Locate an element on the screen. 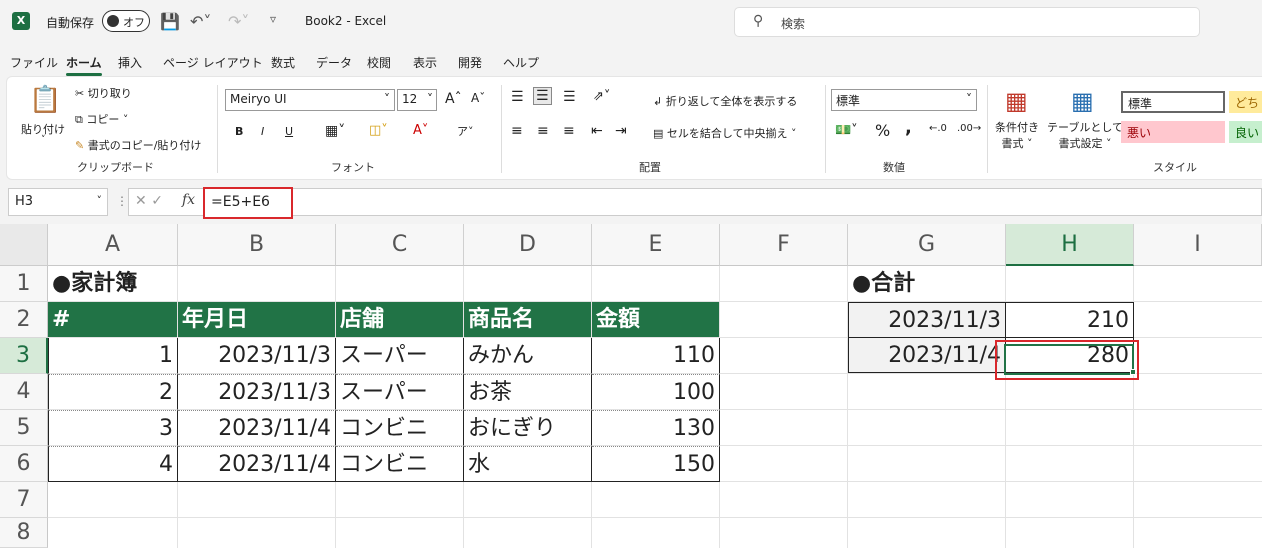  table-header-cell: 商品名 is located at coordinates (528, 320).